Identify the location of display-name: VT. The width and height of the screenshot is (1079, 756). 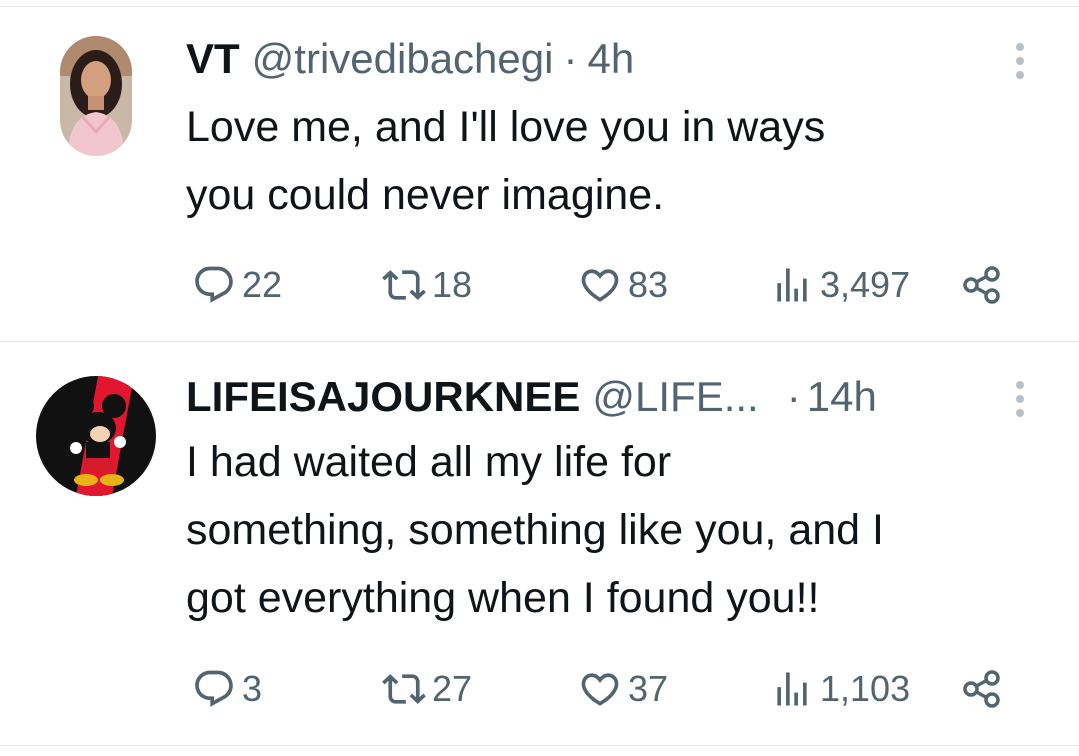
(213, 59).